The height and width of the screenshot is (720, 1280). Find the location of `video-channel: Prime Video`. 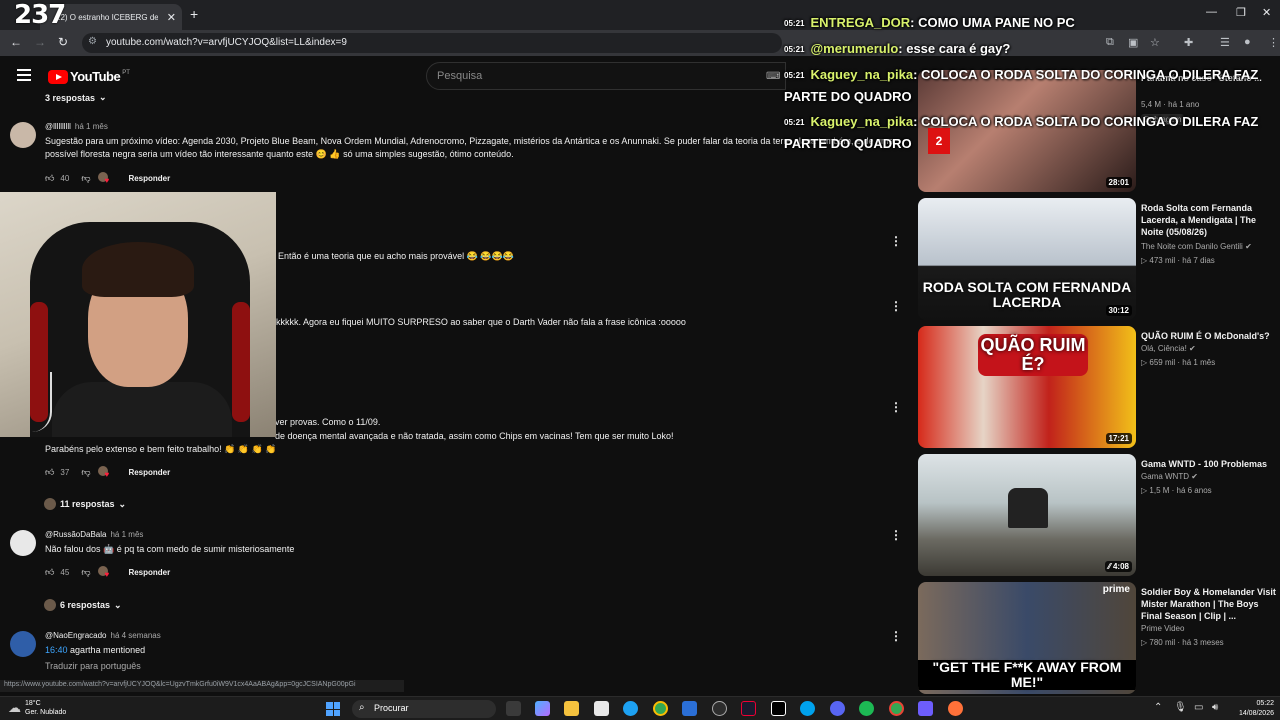

video-channel: Prime Video is located at coordinates (1162, 628).